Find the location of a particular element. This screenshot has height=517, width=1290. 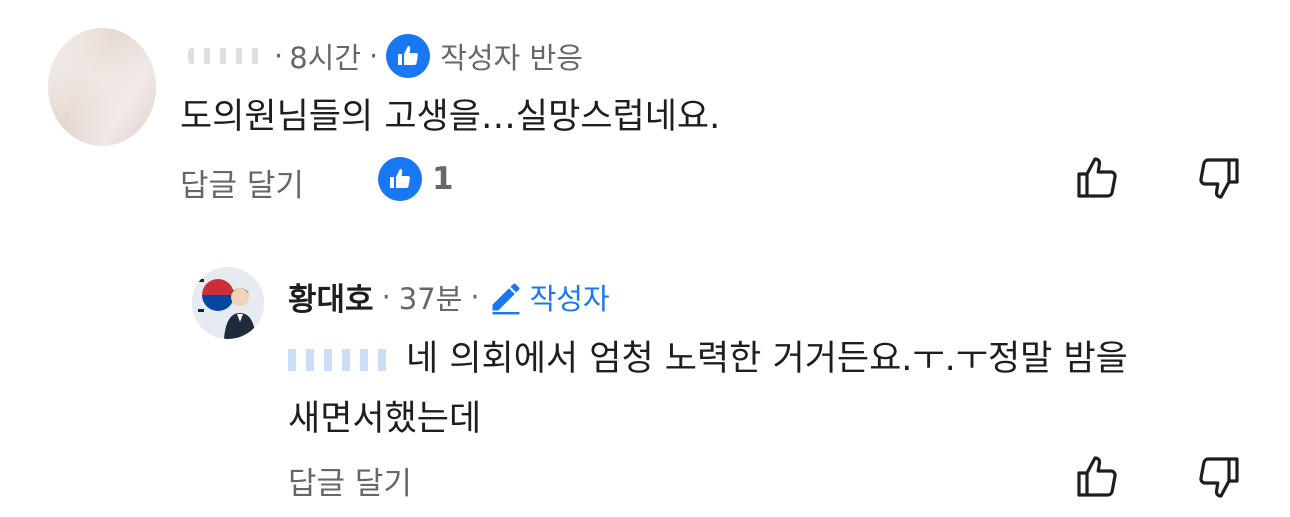

reply-meta: 황대호 · 37분 · 작성자 is located at coordinates (449, 296).